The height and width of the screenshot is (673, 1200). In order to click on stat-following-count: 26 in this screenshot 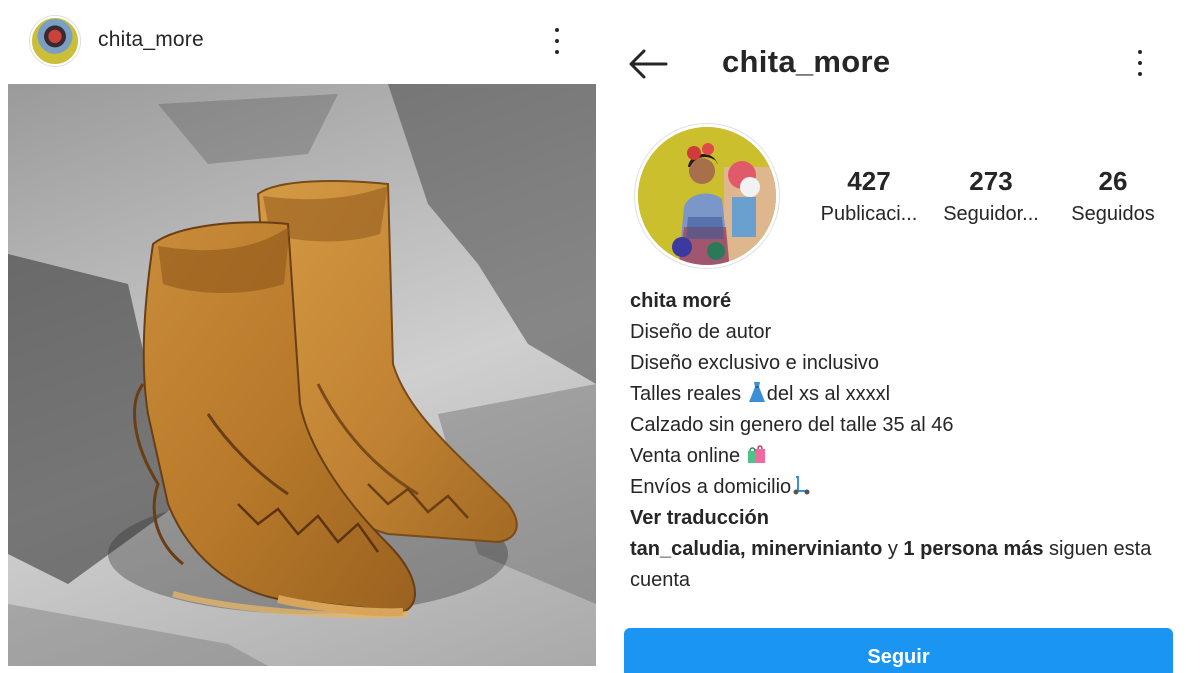, I will do `click(1113, 181)`.